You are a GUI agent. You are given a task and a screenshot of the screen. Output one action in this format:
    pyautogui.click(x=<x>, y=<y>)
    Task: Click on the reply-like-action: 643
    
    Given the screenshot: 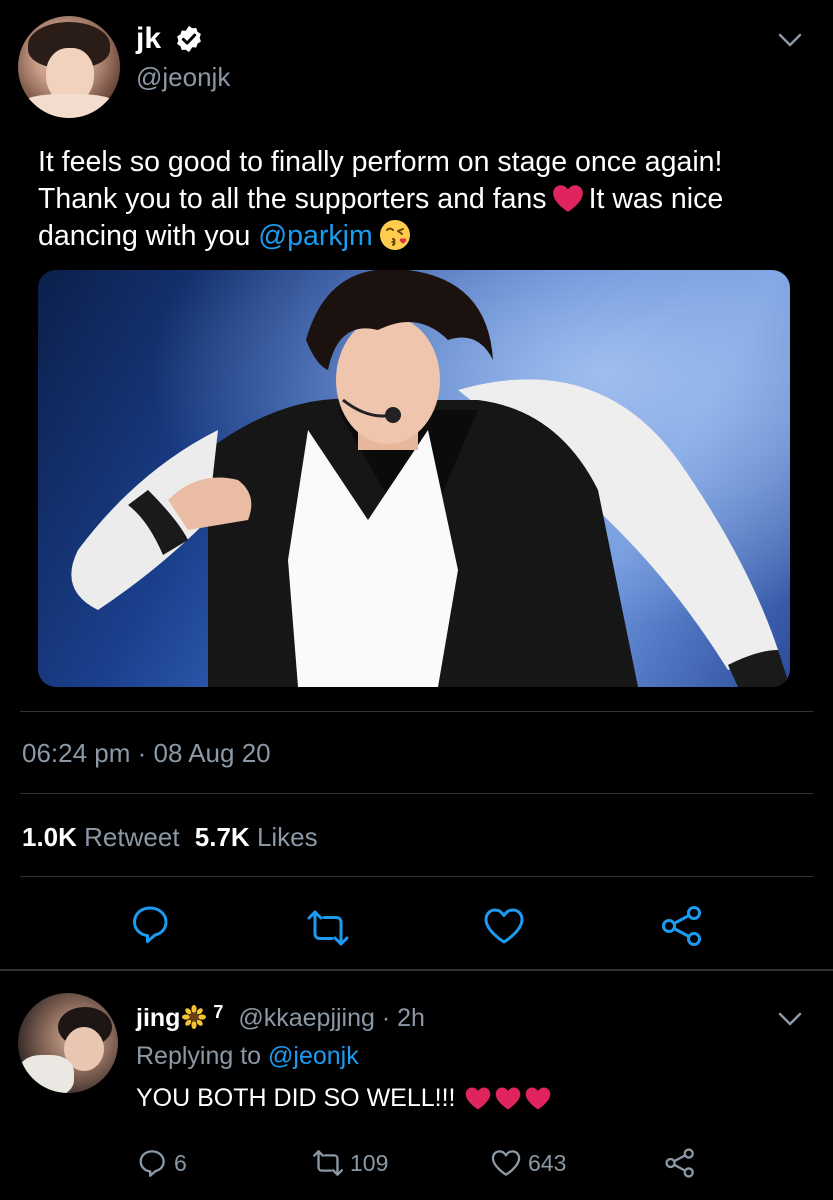 What is the action you would take?
    pyautogui.click(x=528, y=1163)
    